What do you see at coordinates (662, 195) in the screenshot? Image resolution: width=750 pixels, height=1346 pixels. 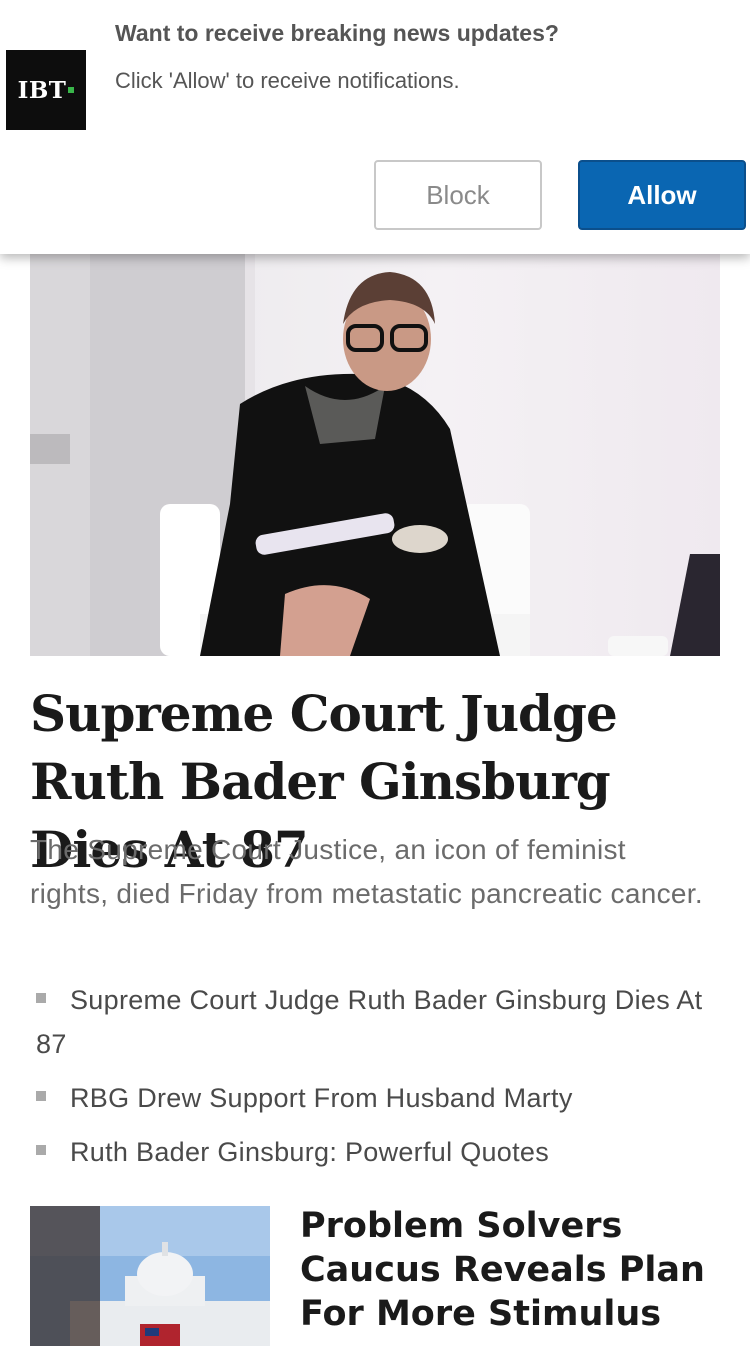 I see `allow-button: Allow` at bounding box center [662, 195].